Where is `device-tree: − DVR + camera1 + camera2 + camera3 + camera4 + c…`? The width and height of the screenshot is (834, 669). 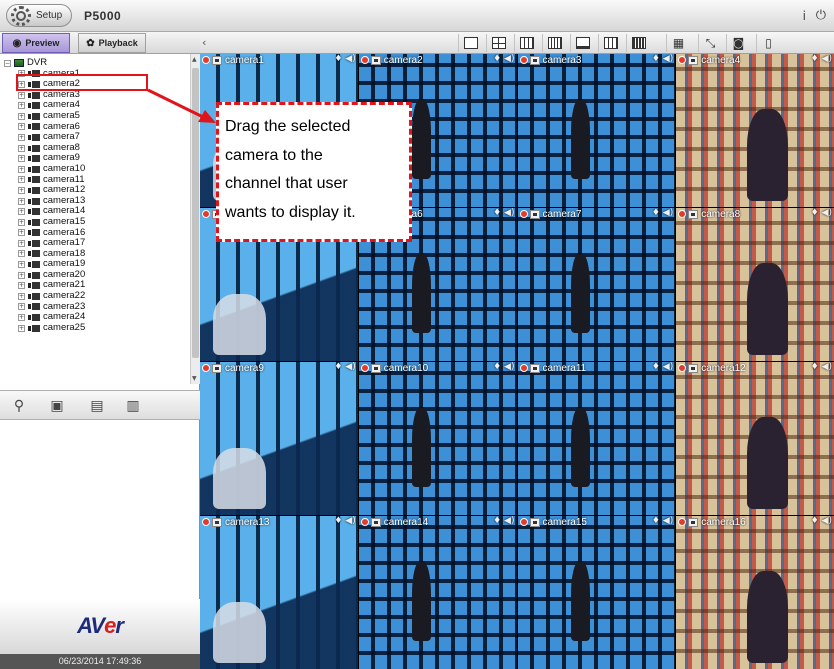 device-tree: − DVR + camera1 + camera2 + camera3 + camera4 + c… is located at coordinates (95, 219).